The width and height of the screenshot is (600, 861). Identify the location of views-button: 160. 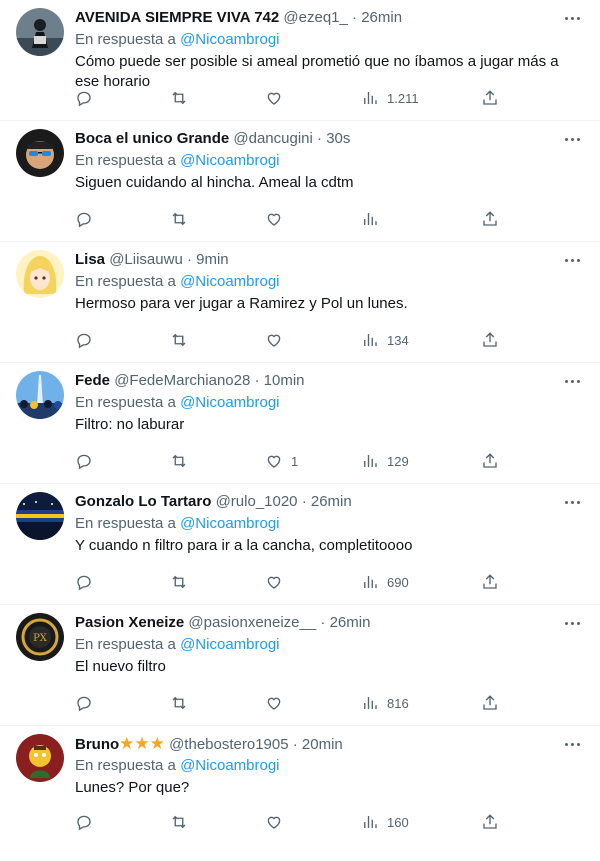
(385, 822).